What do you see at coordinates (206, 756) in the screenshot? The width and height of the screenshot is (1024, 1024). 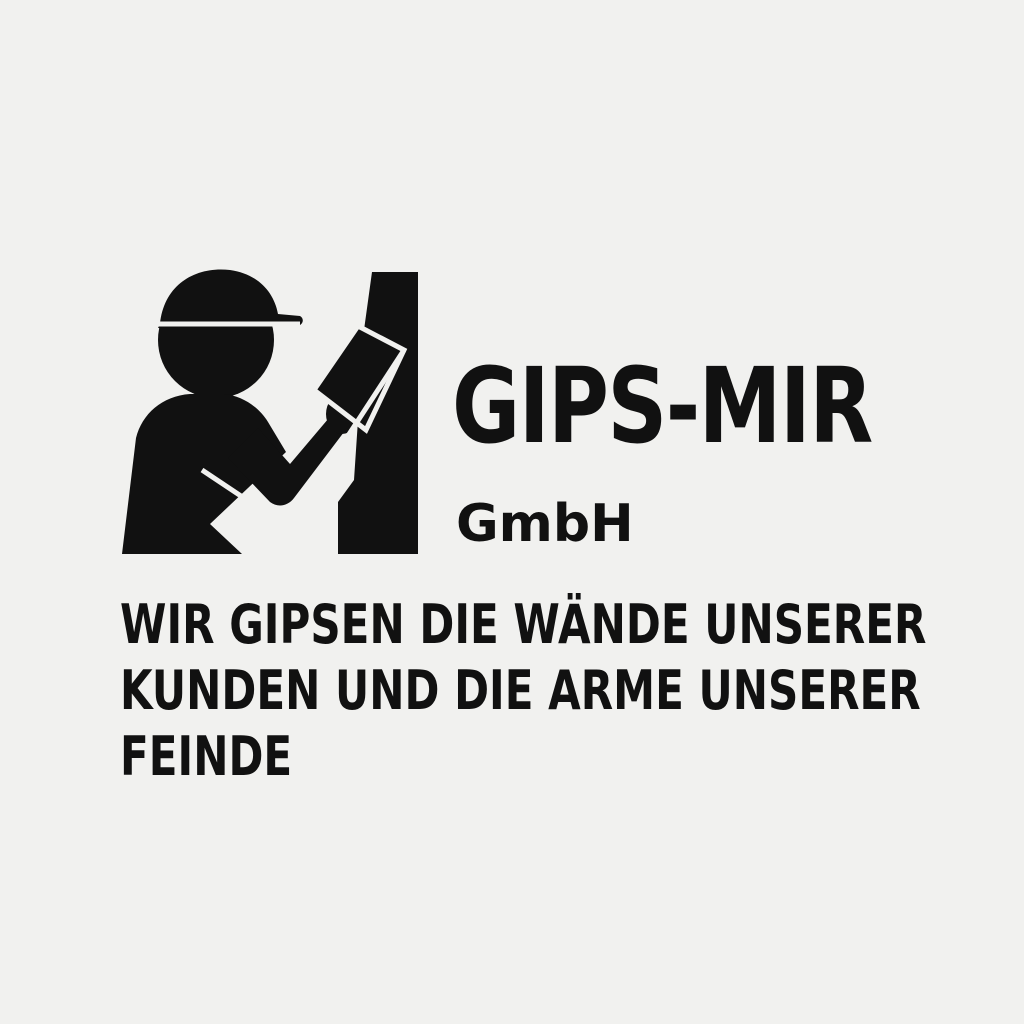 I see `slogan-line: FEINDE` at bounding box center [206, 756].